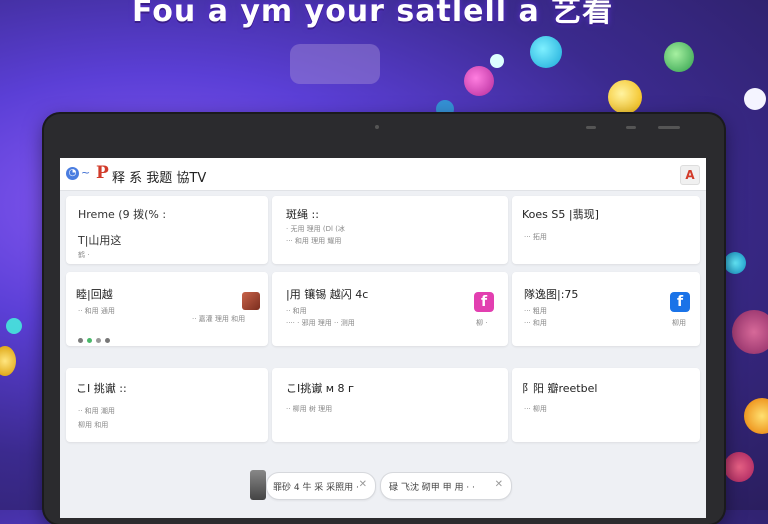  Describe the element at coordinates (606, 230) in the screenshot. I see `card: Koes S5 |翡现] ··· 拓用` at that location.